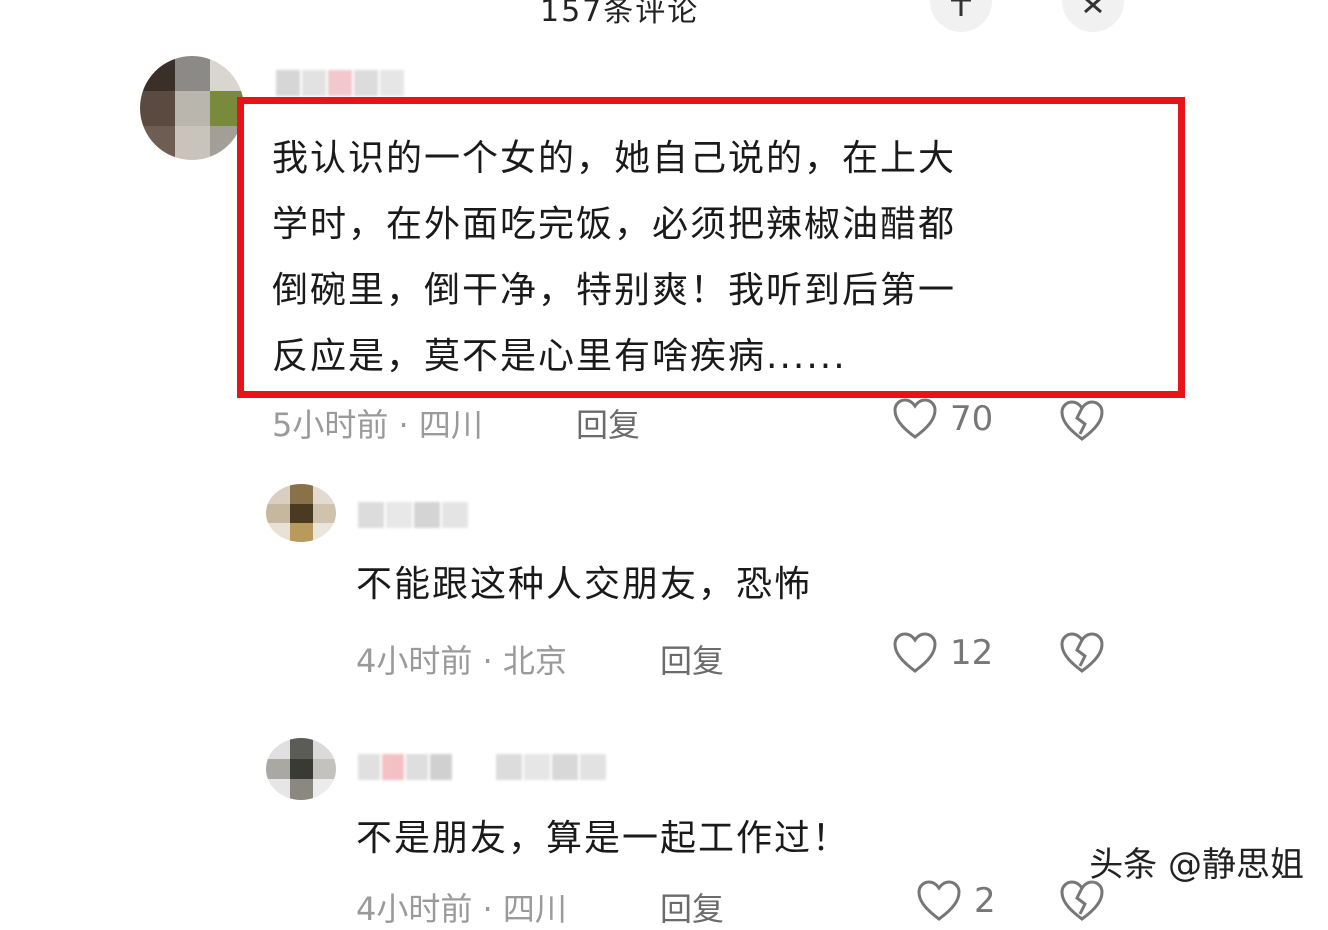  I want to click on close-button, so click(1093, 16).